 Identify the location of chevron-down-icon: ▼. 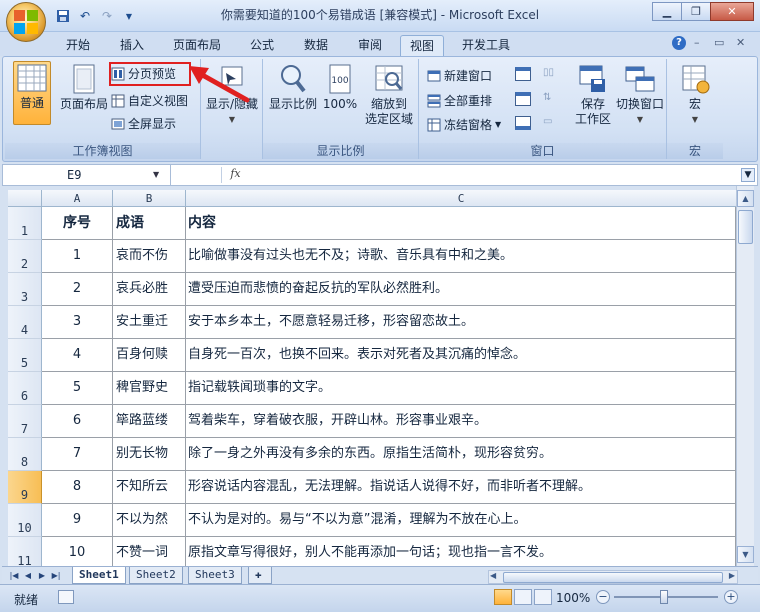
(129, 16).